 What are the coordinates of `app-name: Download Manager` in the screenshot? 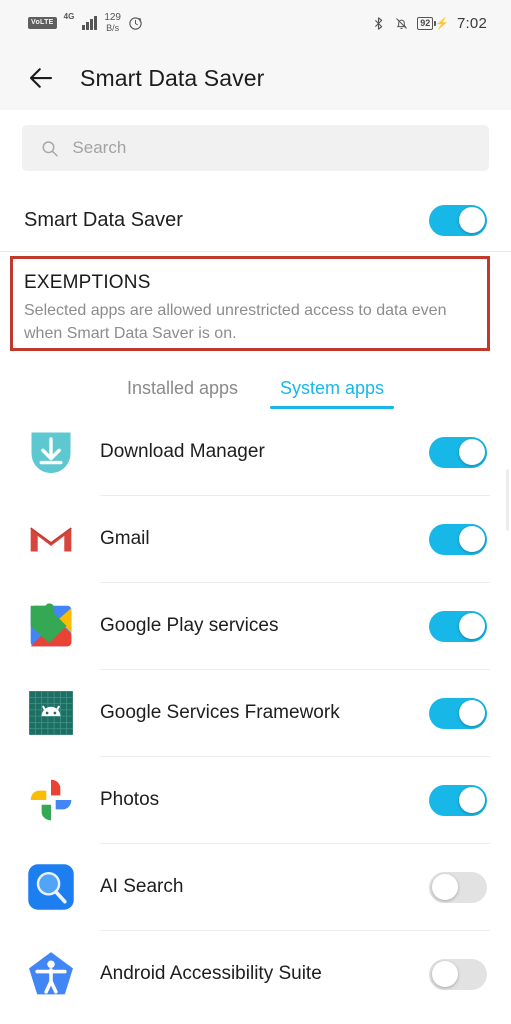 It's located at (182, 451).